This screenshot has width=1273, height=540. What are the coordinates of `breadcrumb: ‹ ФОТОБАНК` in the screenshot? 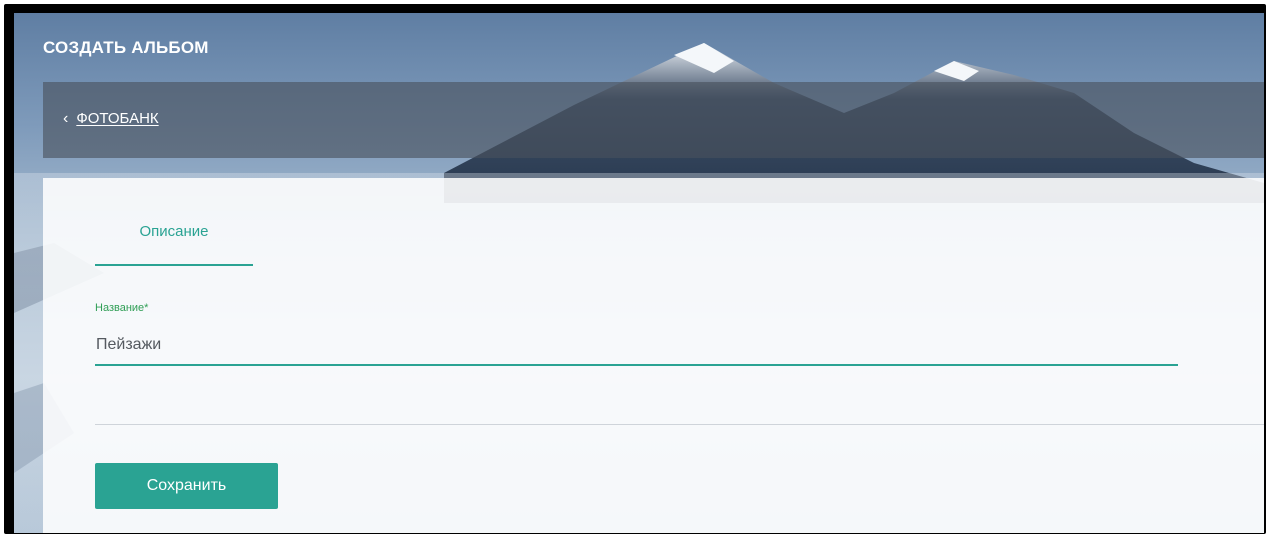 It's located at (653, 120).